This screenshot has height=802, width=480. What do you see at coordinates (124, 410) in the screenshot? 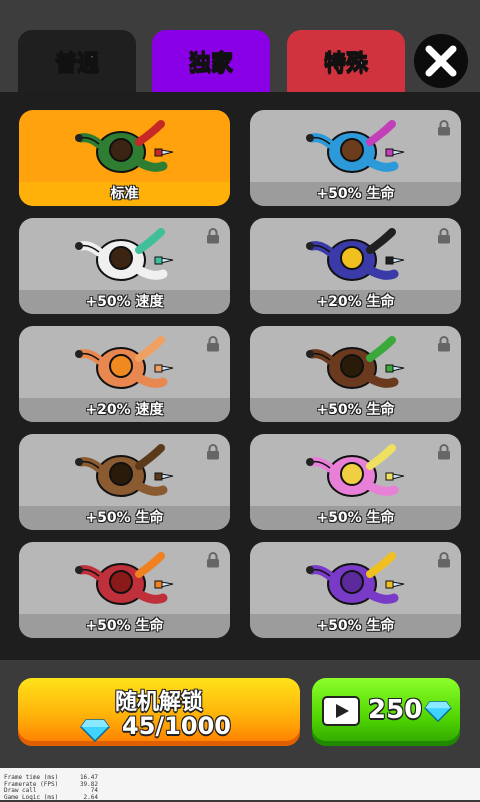
I see `skin-bonus-label: +20% 速度` at bounding box center [124, 410].